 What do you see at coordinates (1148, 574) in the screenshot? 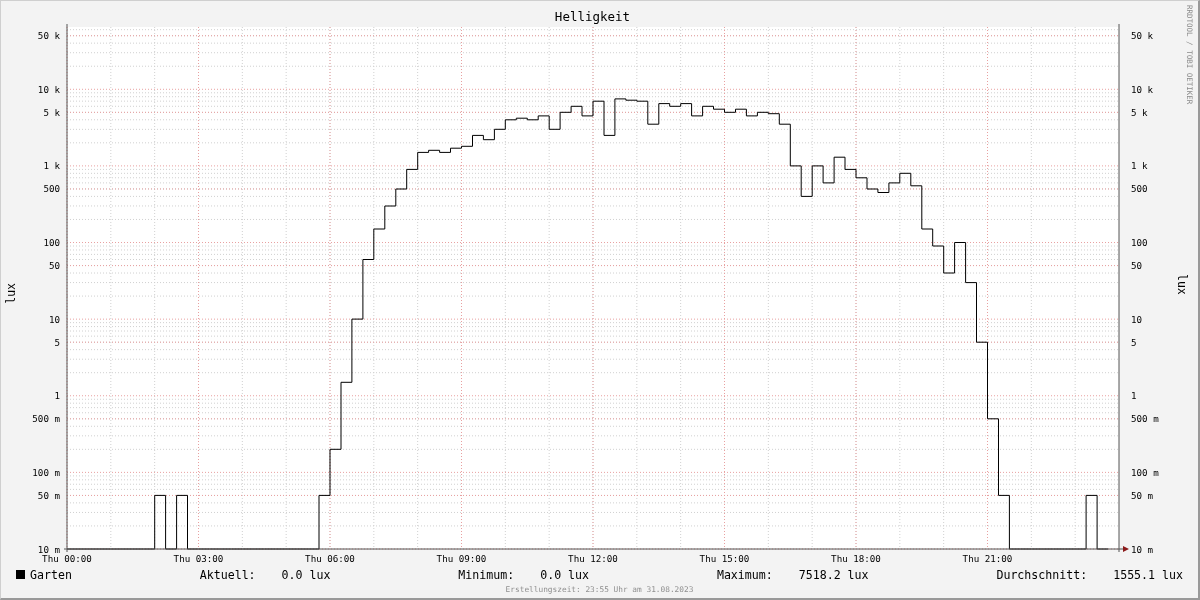
I see `stat-value: 1555.1 lux` at bounding box center [1148, 574].